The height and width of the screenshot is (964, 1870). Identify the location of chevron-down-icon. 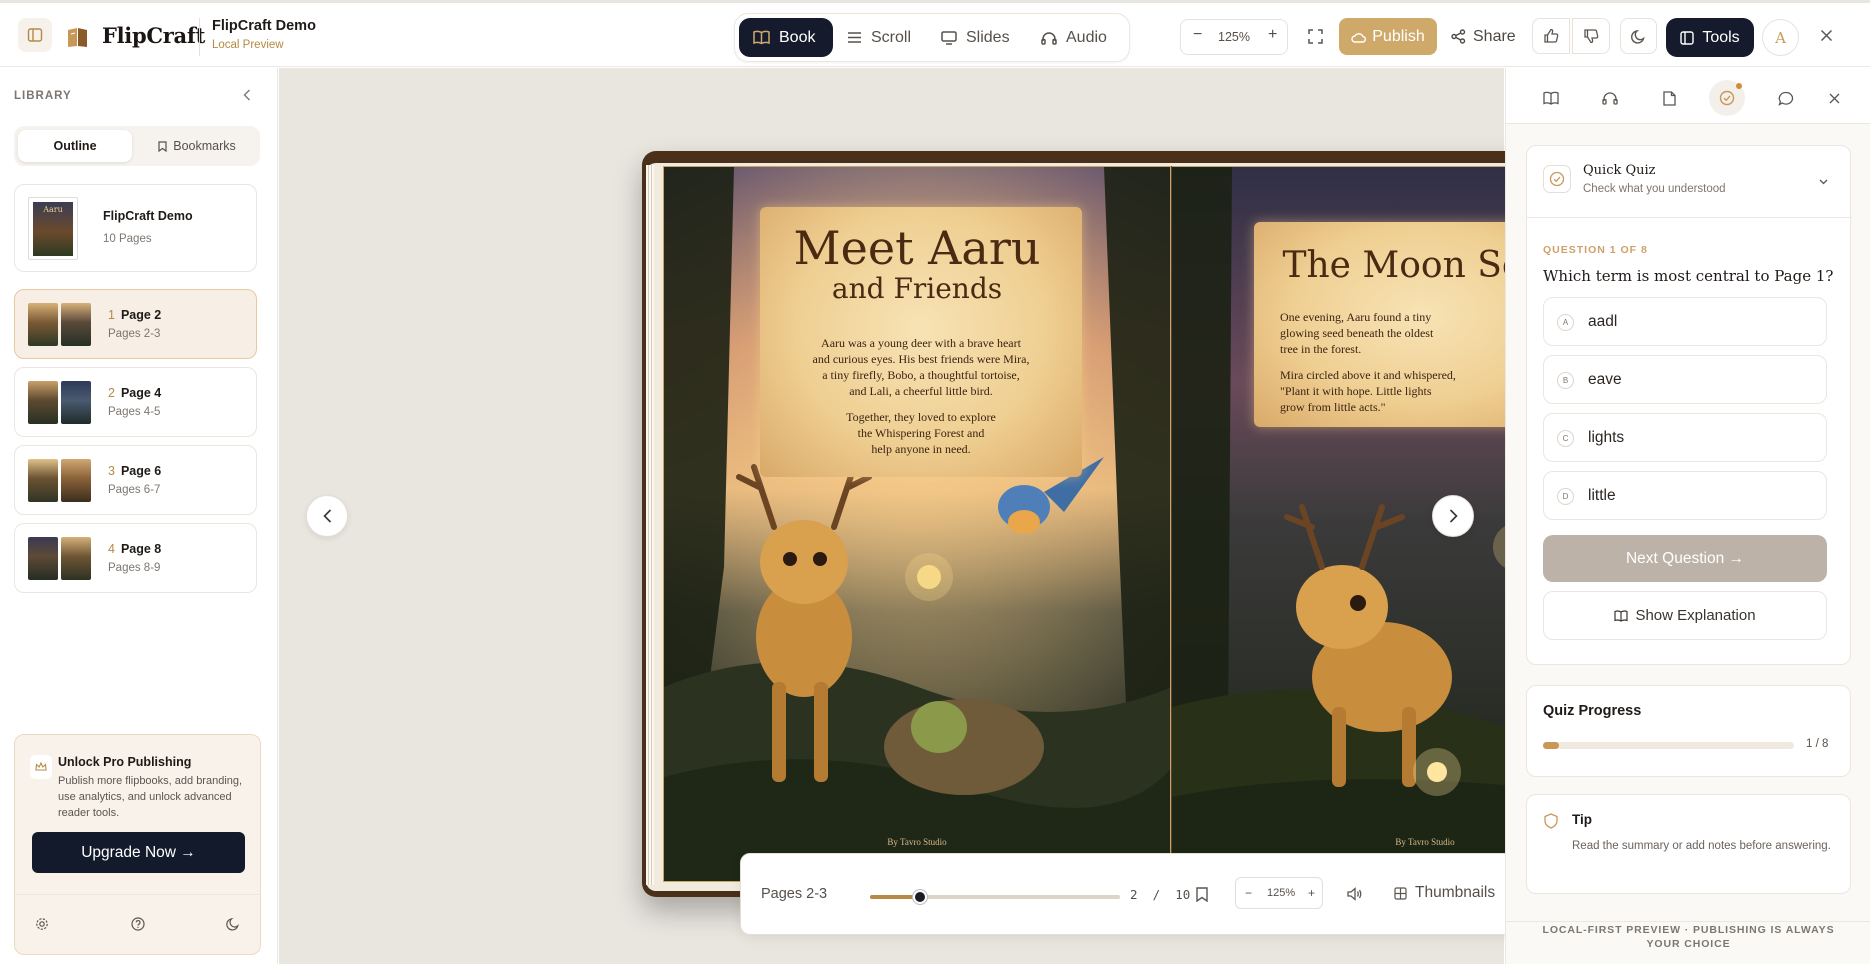
(1823, 182).